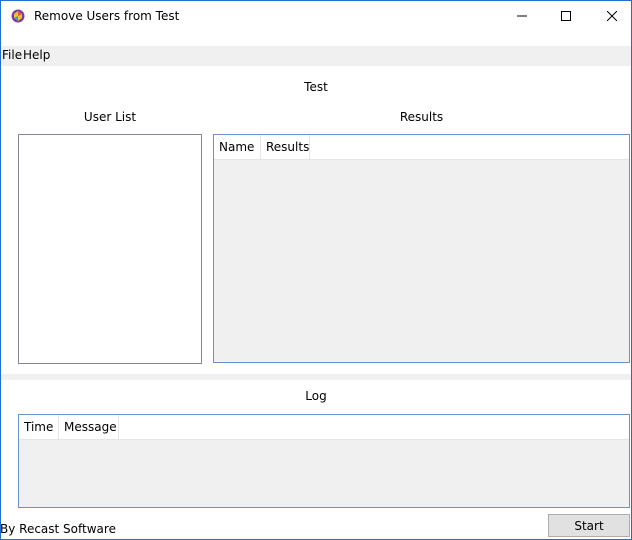 Image resolution: width=632 pixels, height=540 pixels. What do you see at coordinates (110, 249) in the screenshot?
I see `user-list-box` at bounding box center [110, 249].